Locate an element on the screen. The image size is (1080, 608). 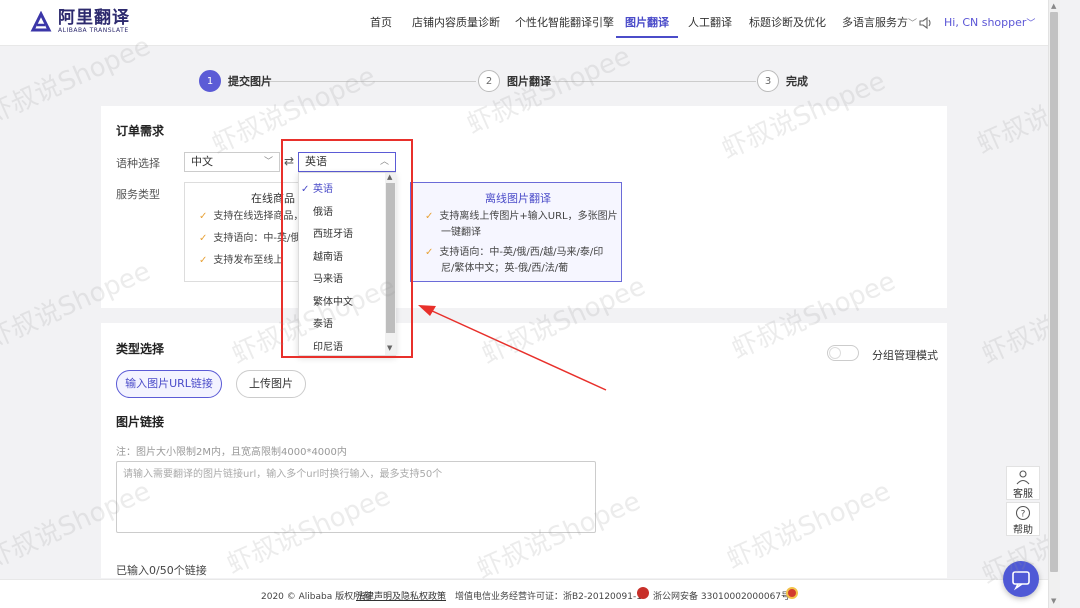
size-note: 注：图片大小限制2M内，且宽高限制4000*4000内 is located at coordinates (231, 452).